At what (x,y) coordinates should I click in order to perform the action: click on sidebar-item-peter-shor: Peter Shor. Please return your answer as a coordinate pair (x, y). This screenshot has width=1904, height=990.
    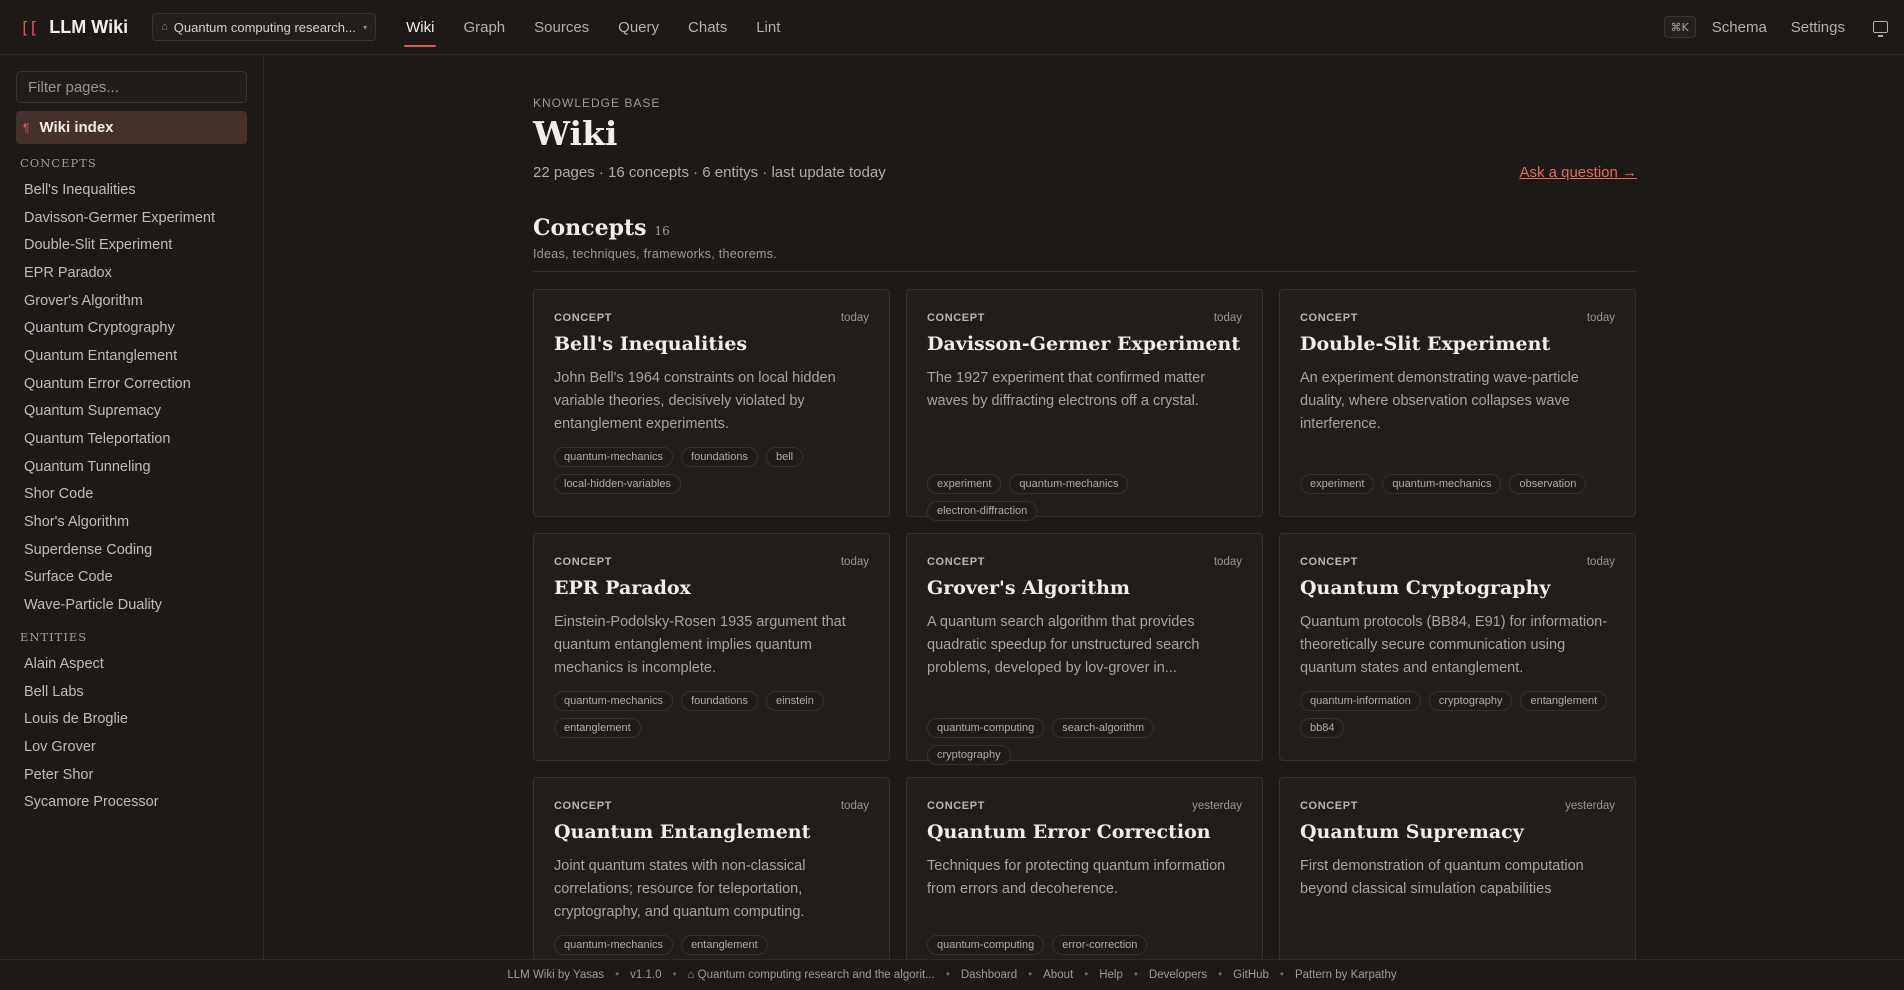
    Looking at the image, I should click on (91, 775).